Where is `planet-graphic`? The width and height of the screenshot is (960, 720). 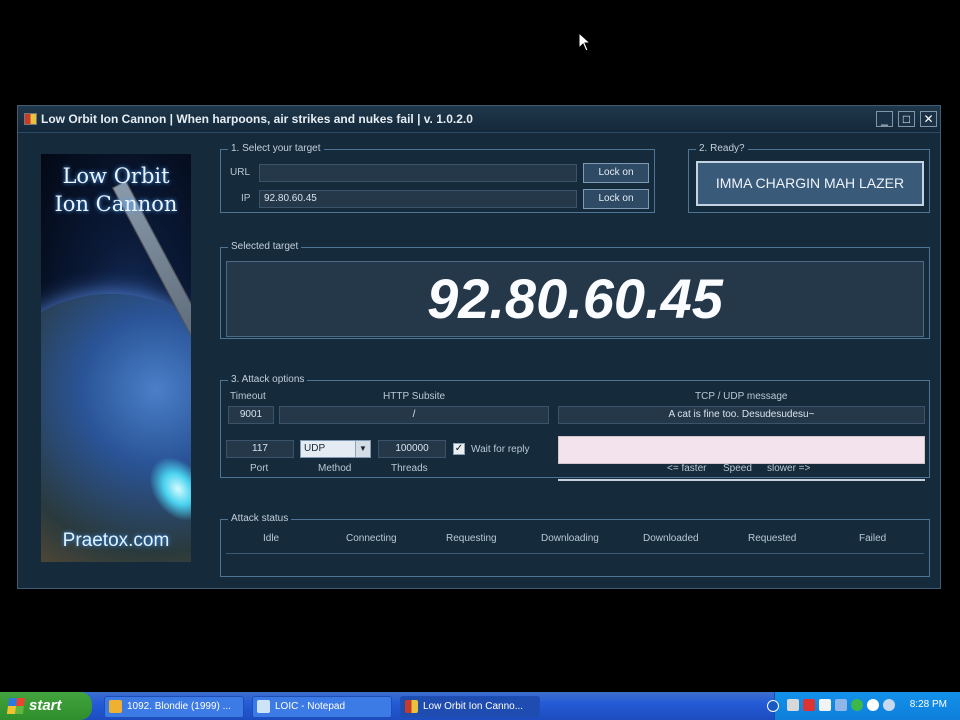
planet-graphic is located at coordinates (116, 428).